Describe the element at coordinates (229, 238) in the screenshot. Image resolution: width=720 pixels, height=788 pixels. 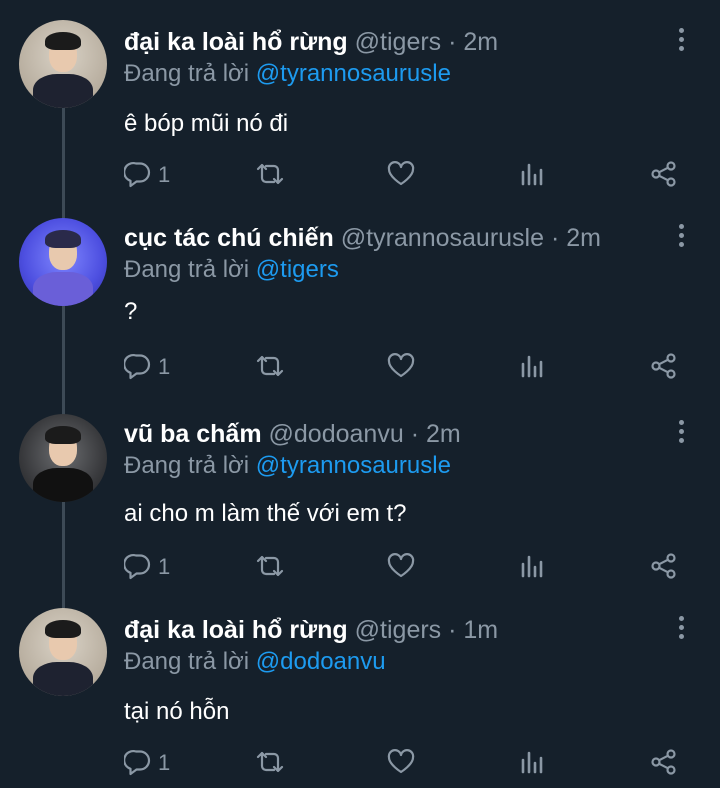
I see `author-name: cục tác chú chiến` at that location.